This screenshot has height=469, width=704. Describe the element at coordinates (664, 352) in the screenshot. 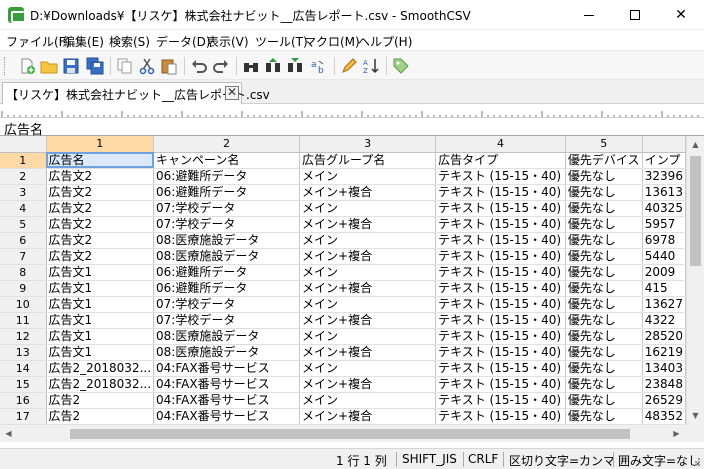

I see `table-cell: 16219` at that location.